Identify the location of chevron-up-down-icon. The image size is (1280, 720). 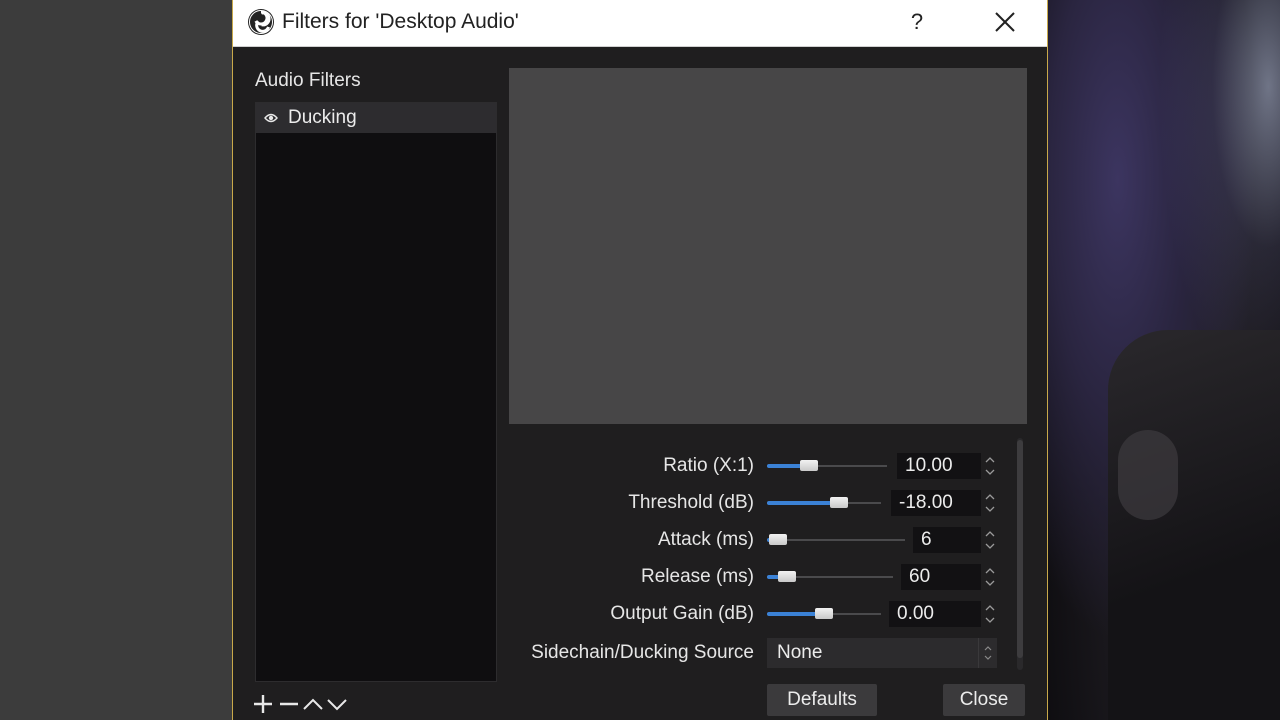
(985, 653).